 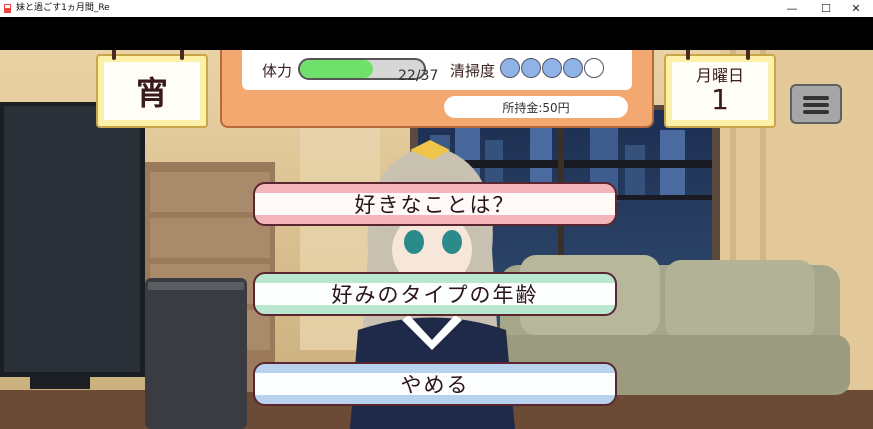 I want to click on day-number: 1, so click(x=720, y=99).